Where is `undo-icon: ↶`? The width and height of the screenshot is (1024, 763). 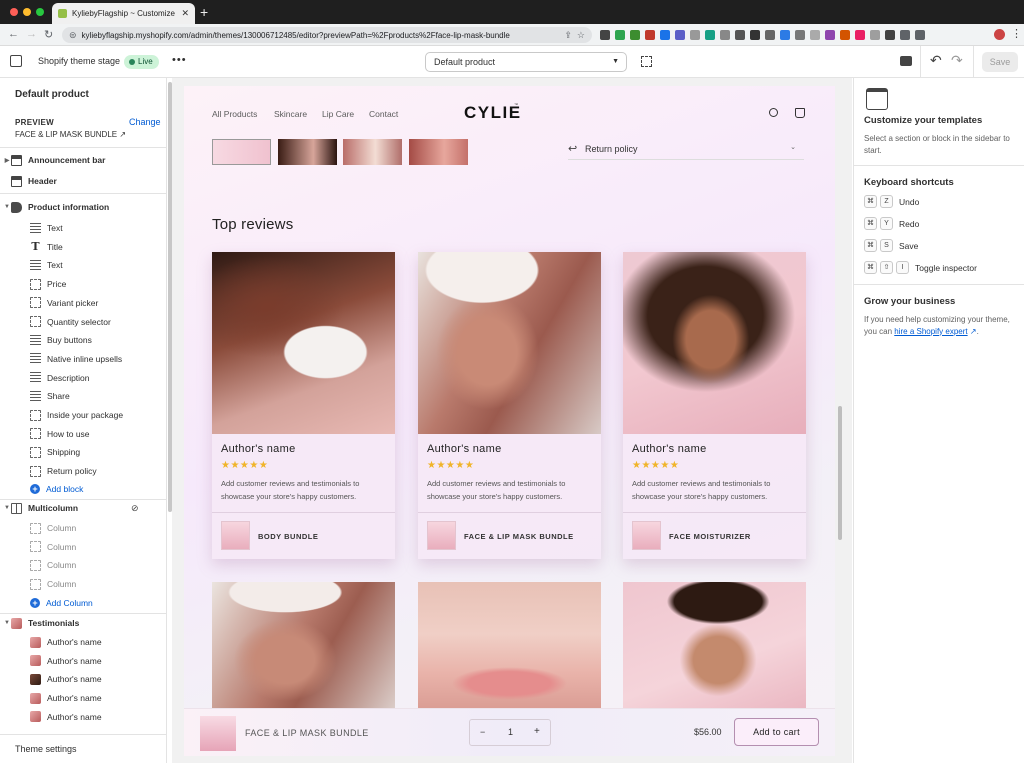
undo-icon: ↶ is located at coordinates (936, 60).